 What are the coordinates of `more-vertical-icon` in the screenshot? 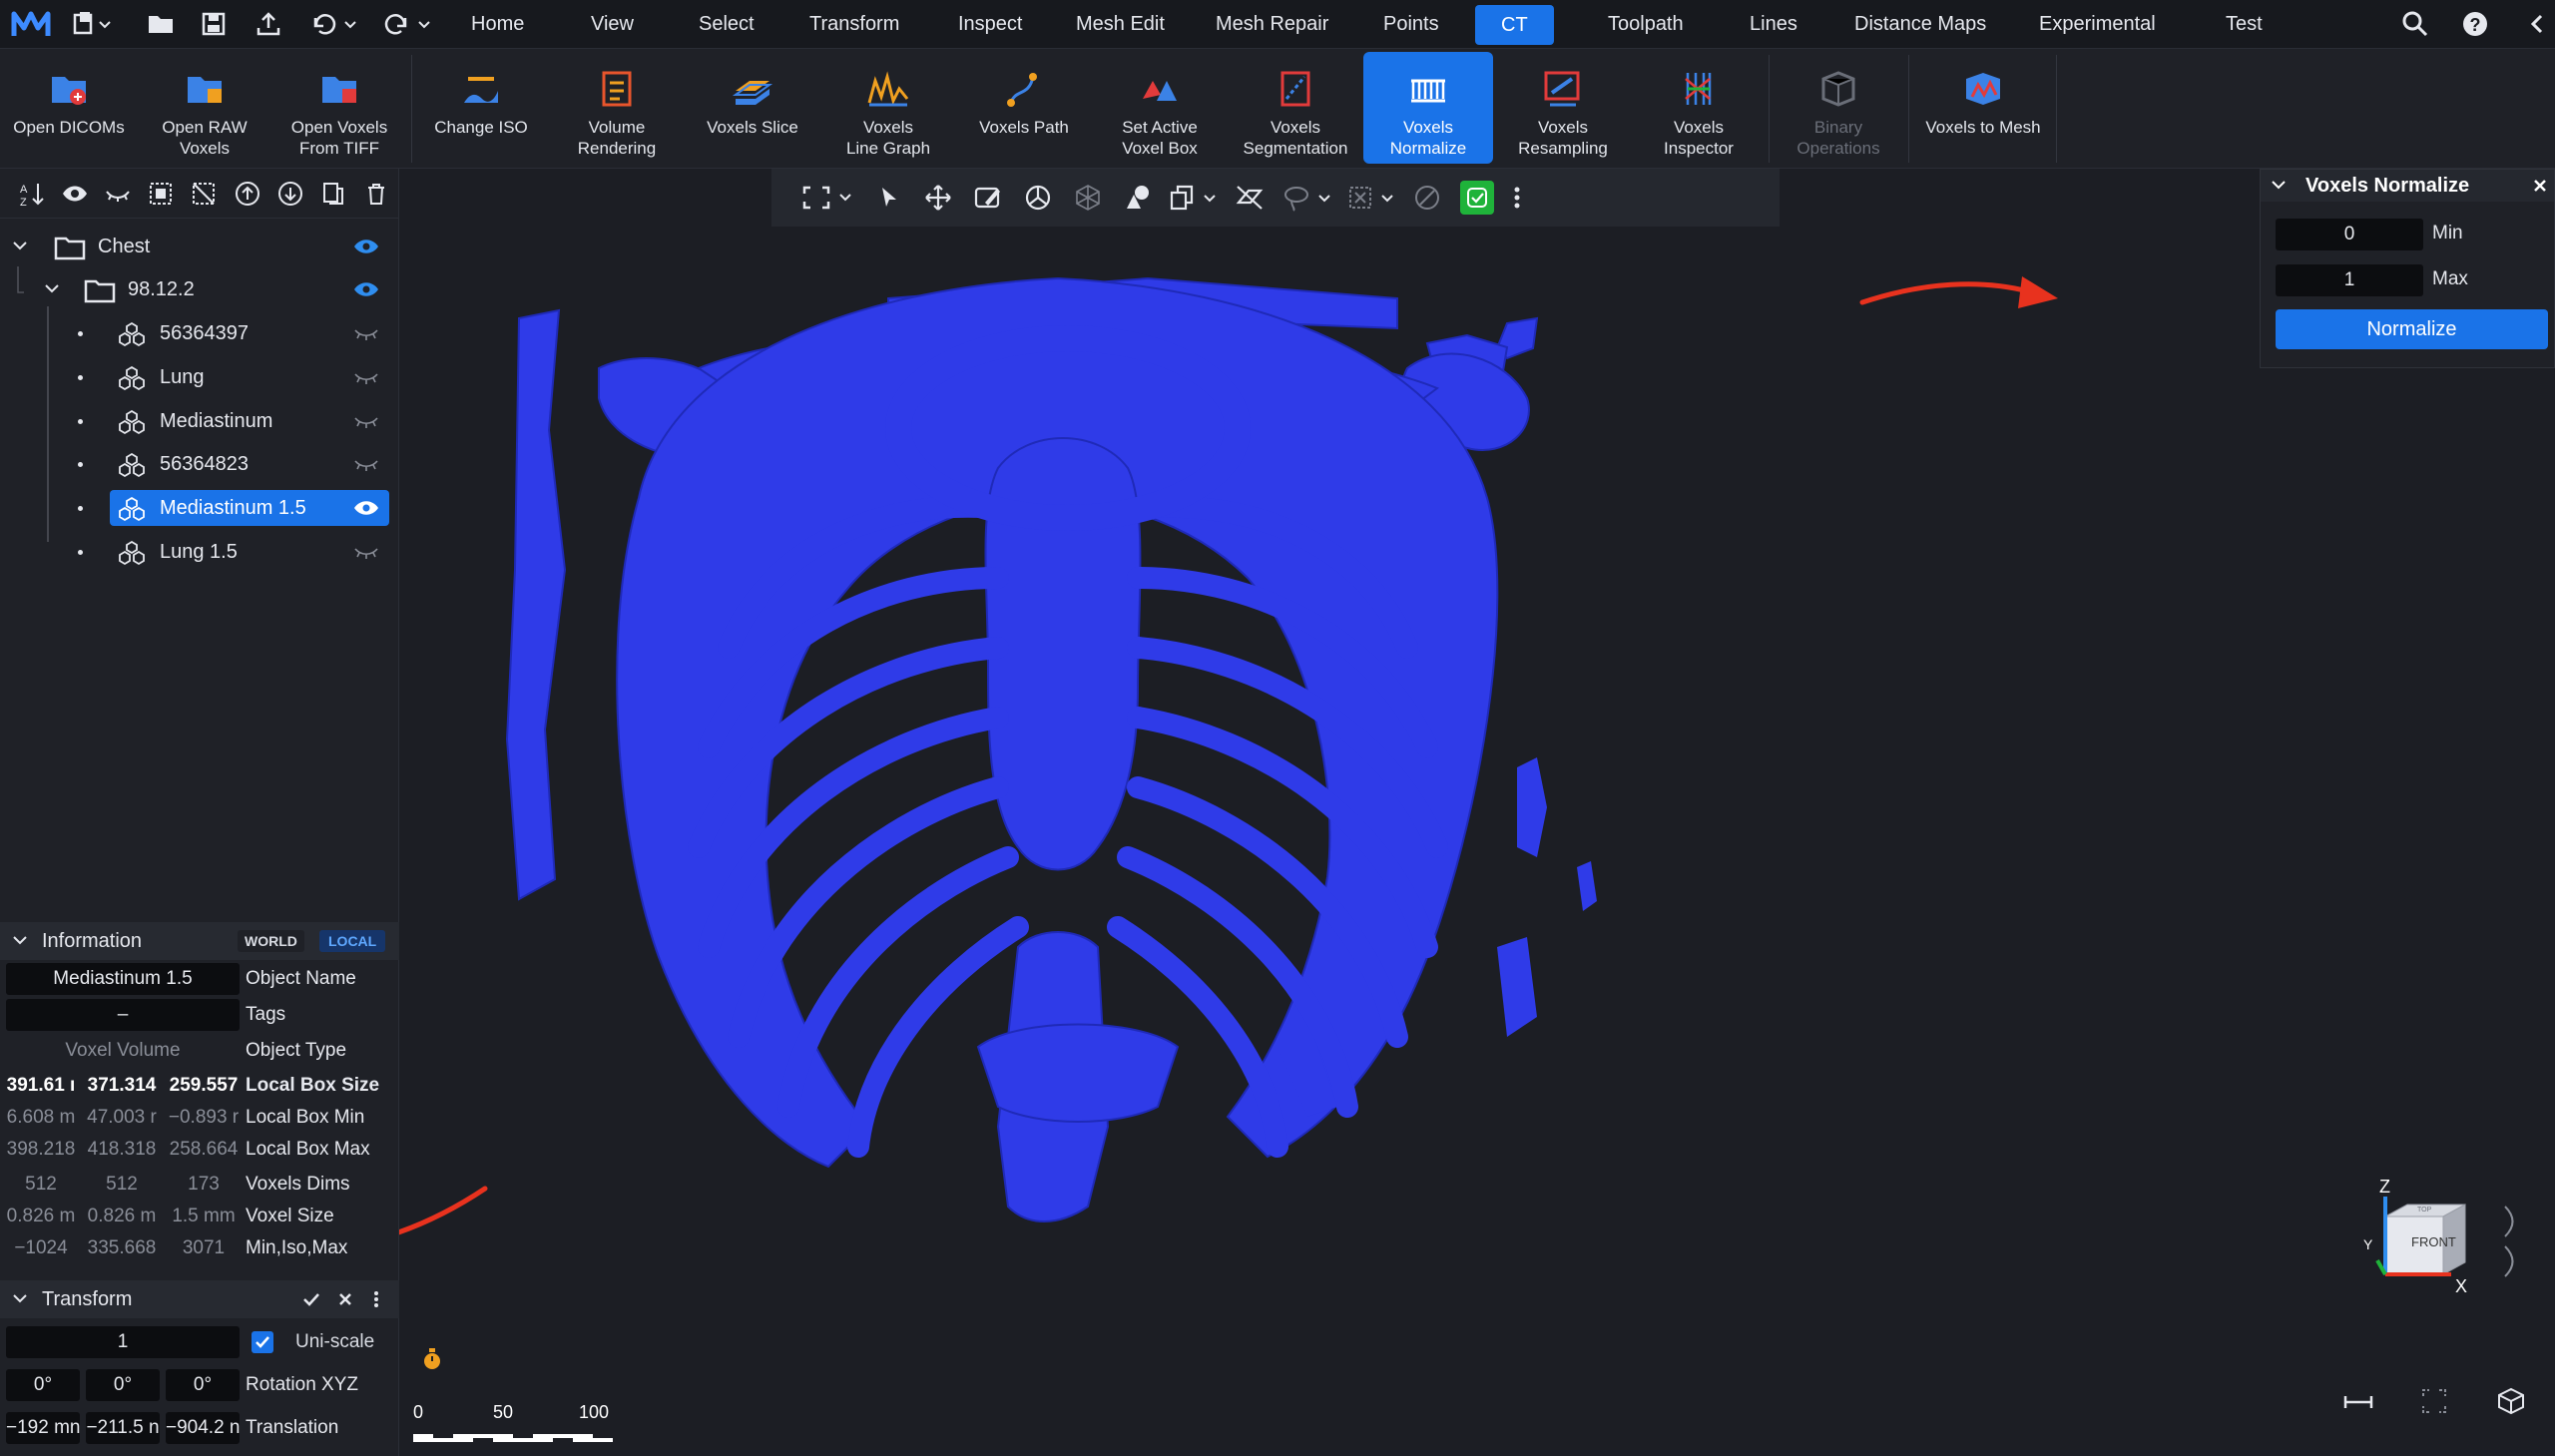 It's located at (376, 1299).